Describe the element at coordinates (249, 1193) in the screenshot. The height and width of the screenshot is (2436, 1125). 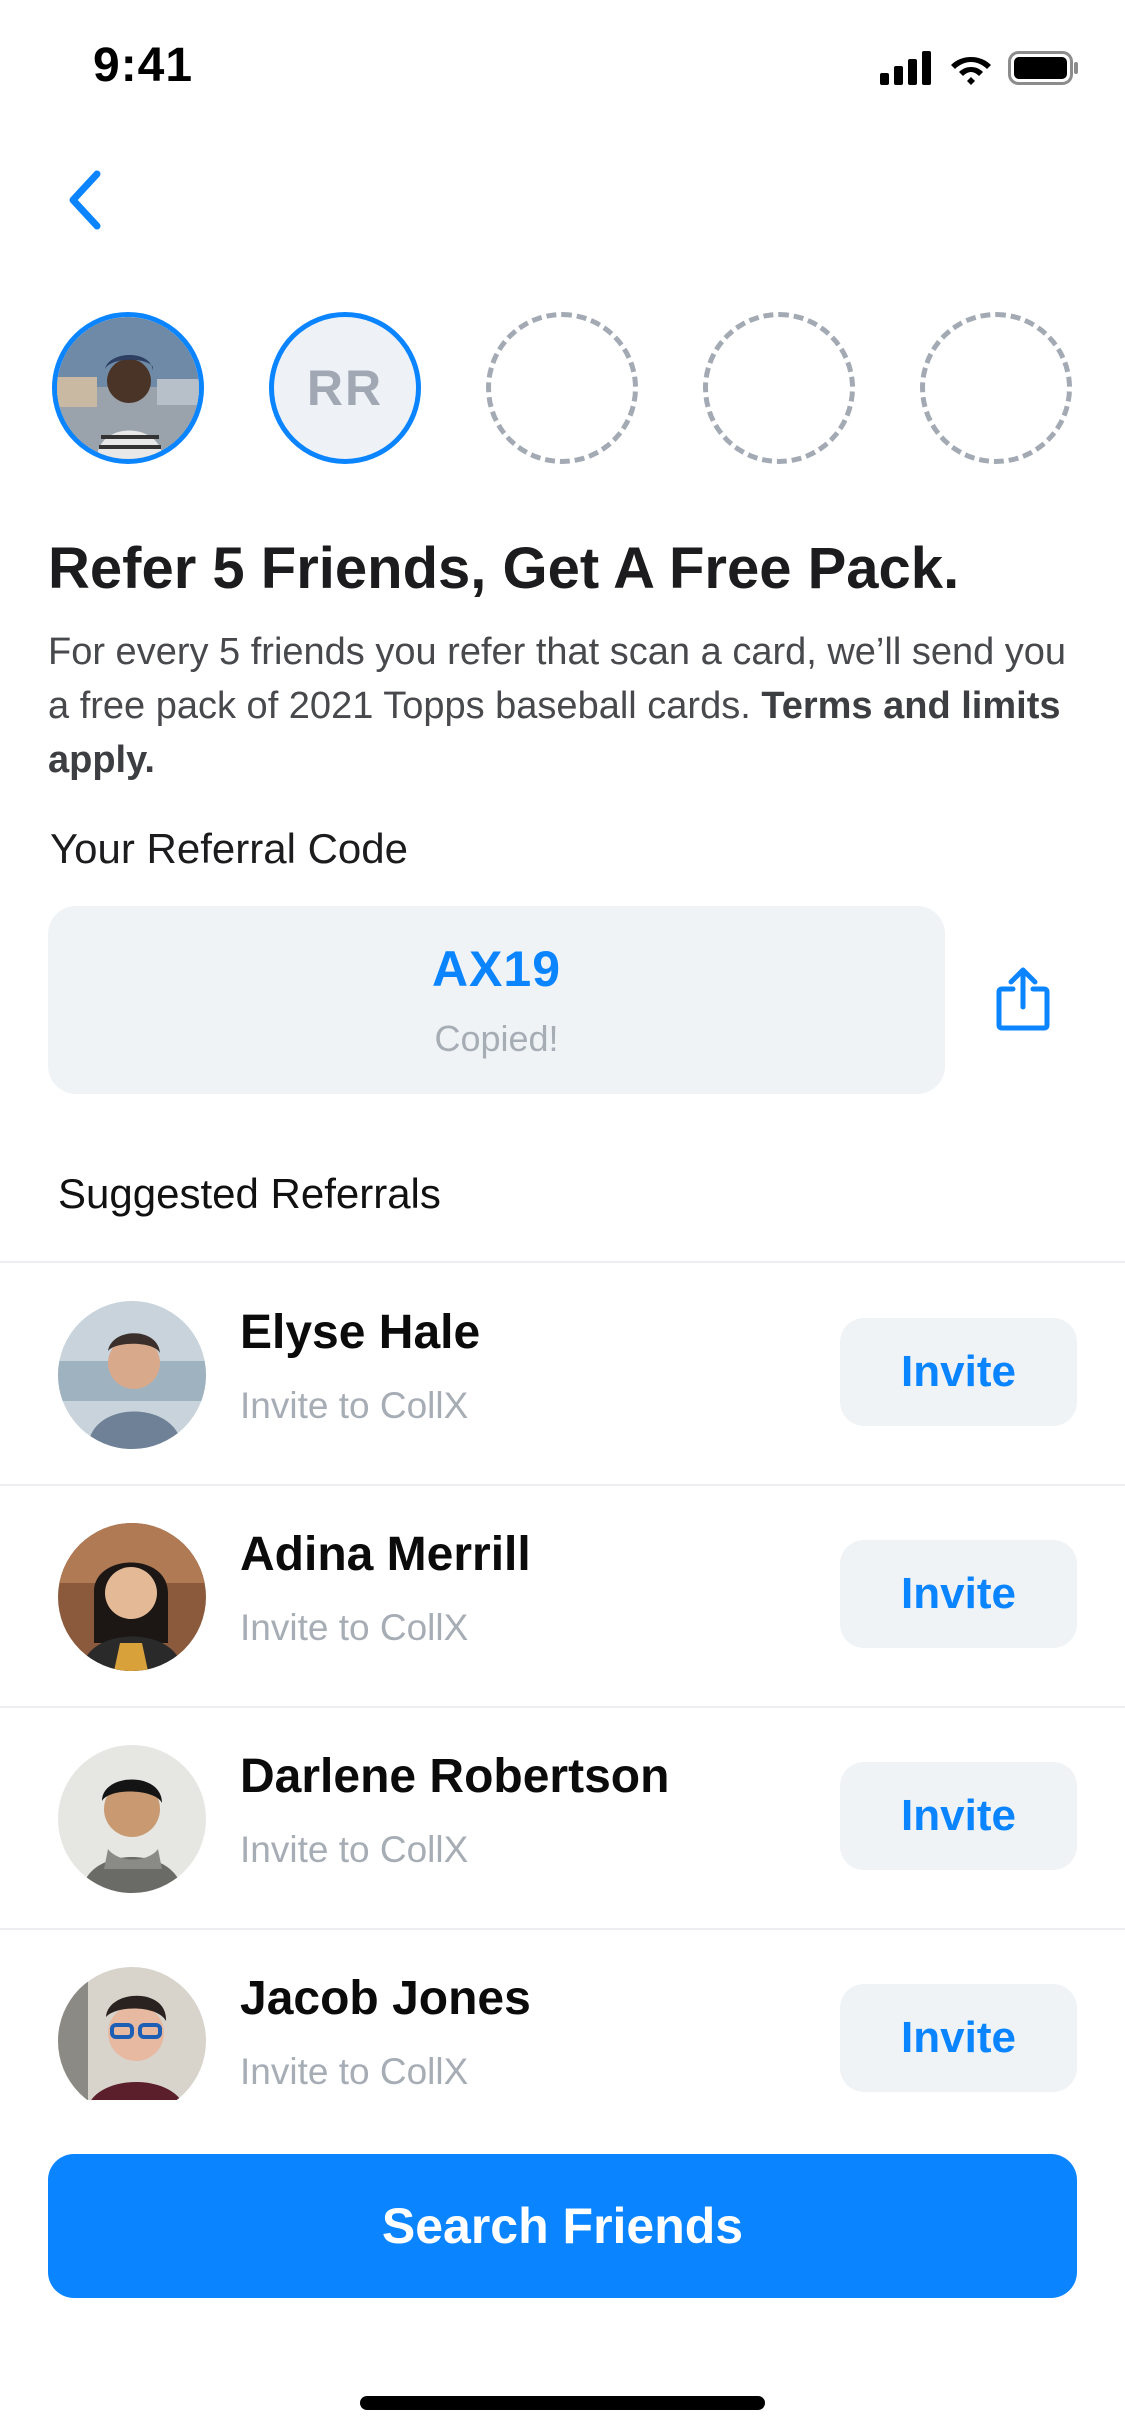
I see `suggested-referrals-title: Suggested Referrals` at that location.